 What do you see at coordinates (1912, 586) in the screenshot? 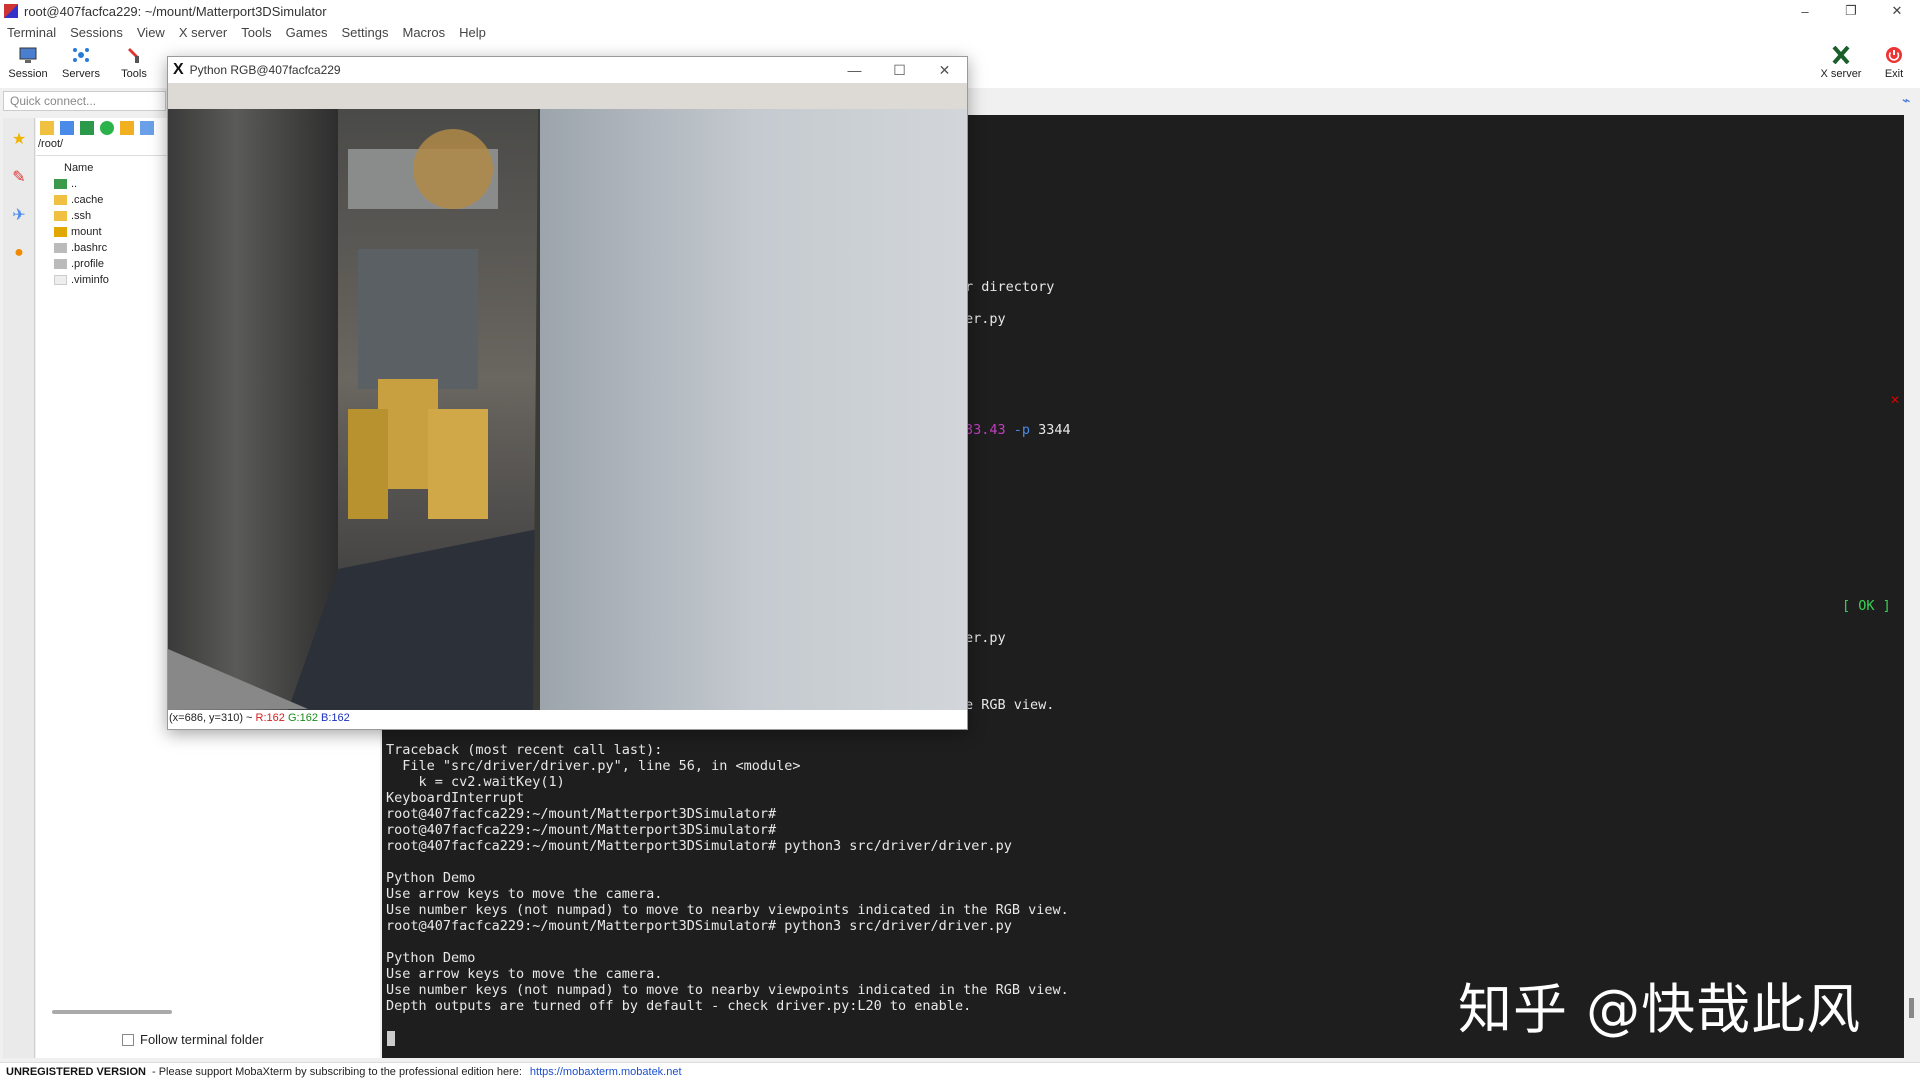
I see `terminal-scrollbar` at bounding box center [1912, 586].